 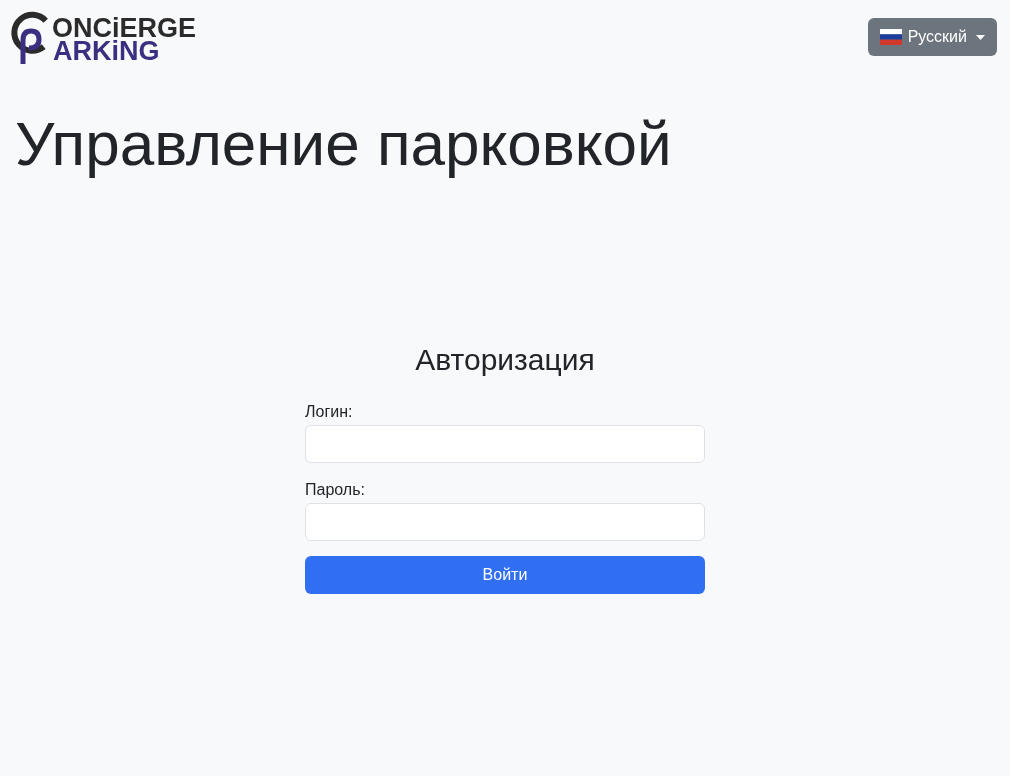 I want to click on flag-icon, so click(x=890, y=37).